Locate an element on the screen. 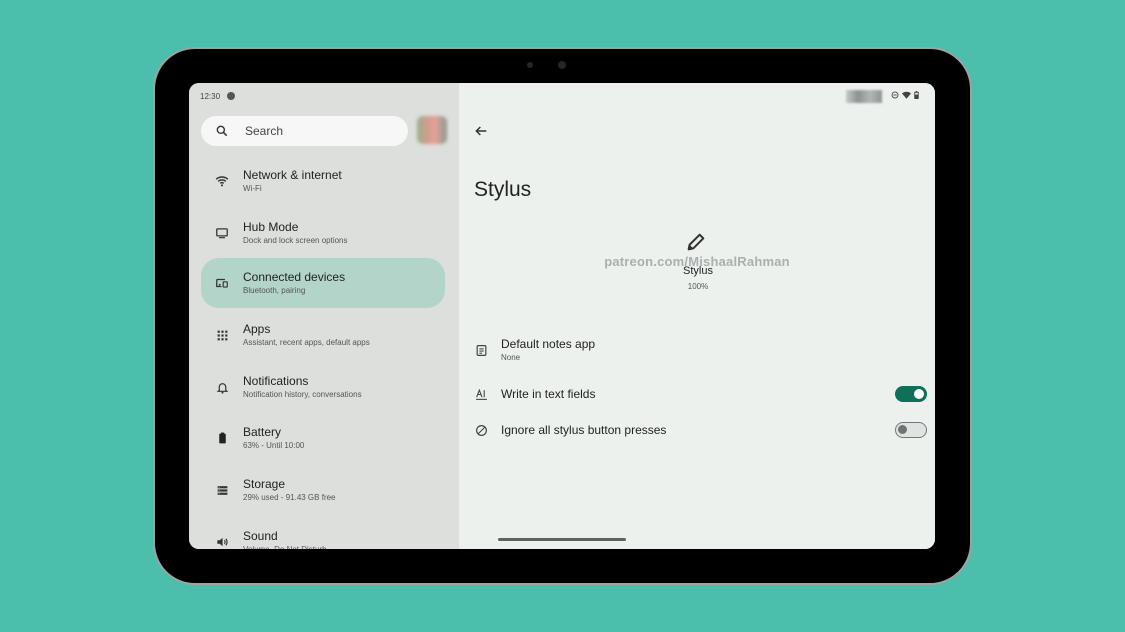  sidebar-item-title: Hub Mode is located at coordinates (271, 226).